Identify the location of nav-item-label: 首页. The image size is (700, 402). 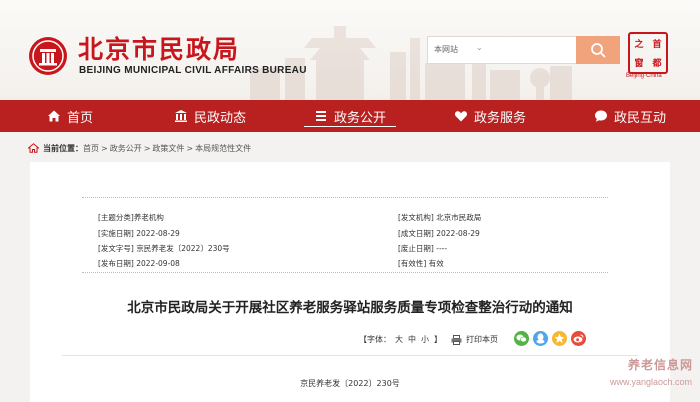
(79, 118).